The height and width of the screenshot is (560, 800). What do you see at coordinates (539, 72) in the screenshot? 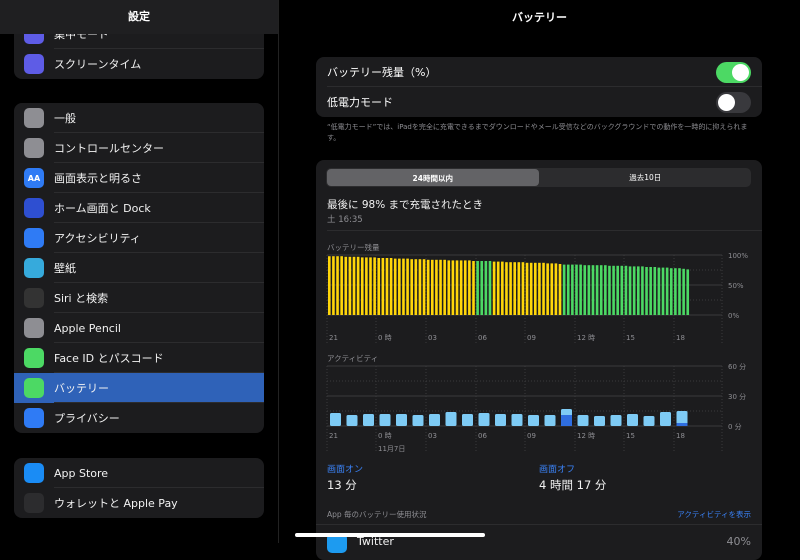
I see `battery-percentage-row: バッテリー残量（%）` at bounding box center [539, 72].